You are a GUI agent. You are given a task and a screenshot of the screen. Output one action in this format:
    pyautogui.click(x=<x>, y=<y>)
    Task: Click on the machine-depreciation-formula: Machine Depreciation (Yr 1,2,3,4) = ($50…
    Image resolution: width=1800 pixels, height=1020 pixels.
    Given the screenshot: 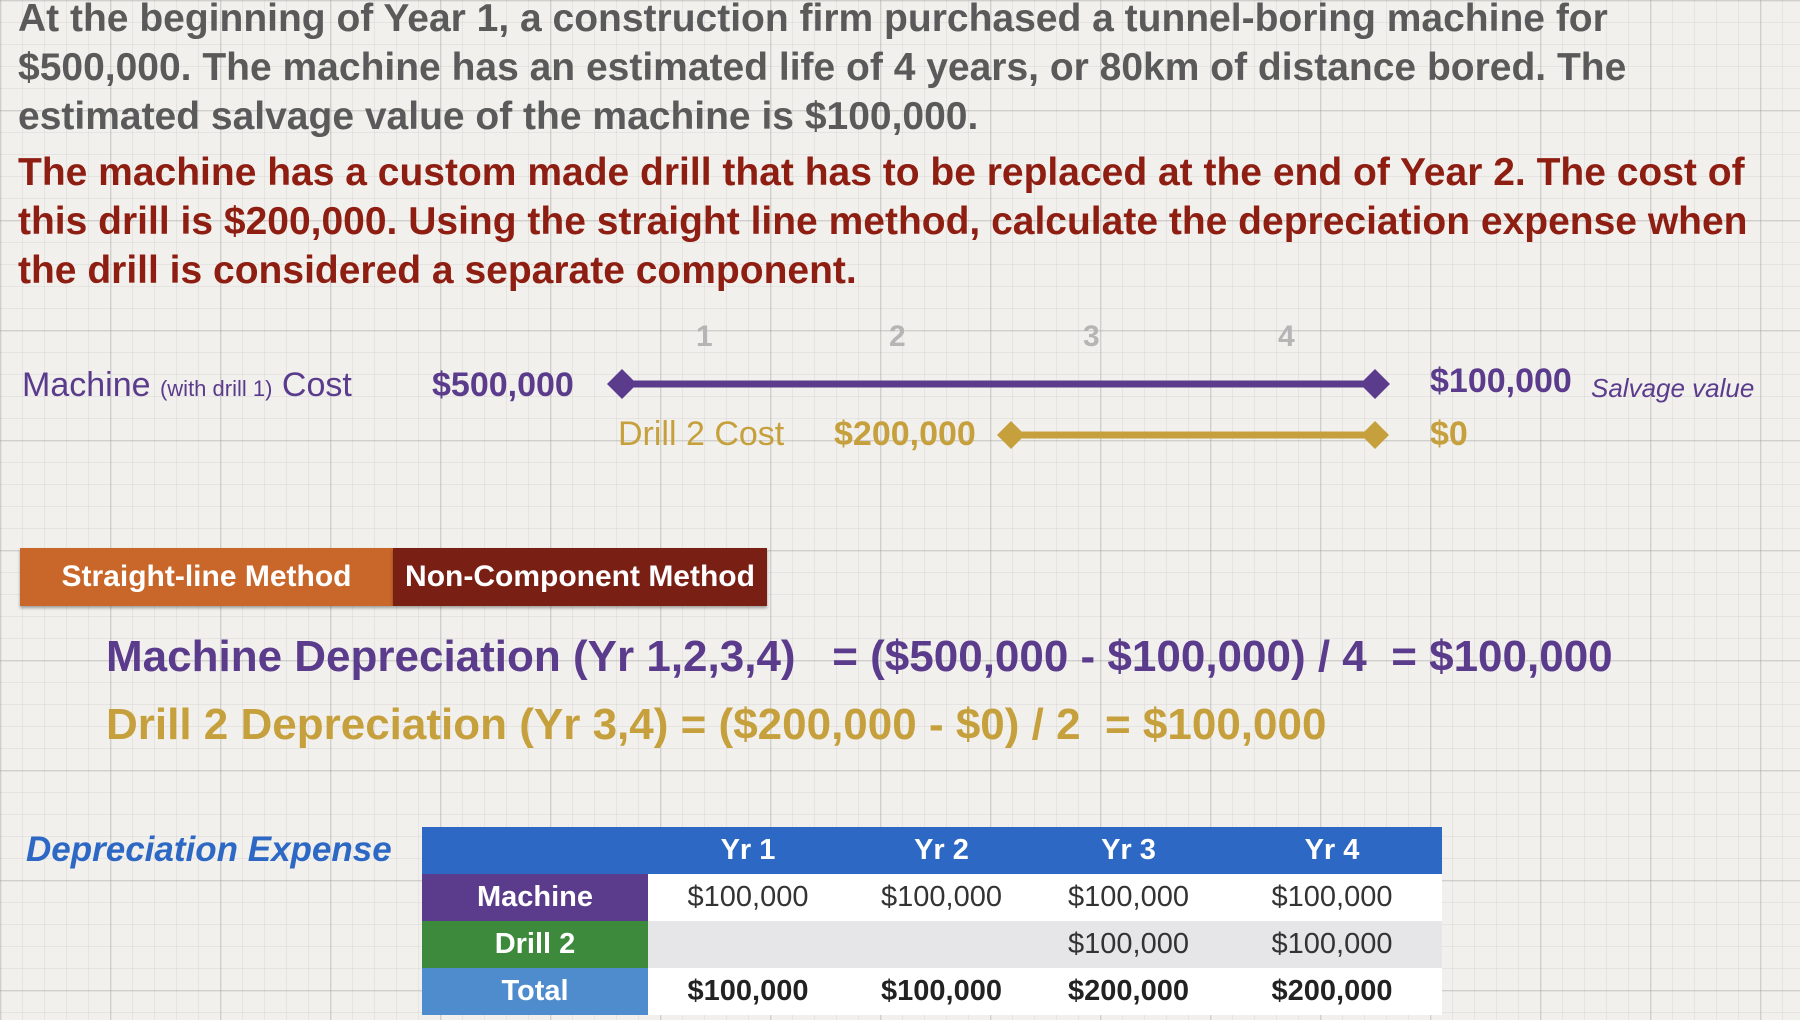 What is the action you would take?
    pyautogui.click(x=859, y=656)
    